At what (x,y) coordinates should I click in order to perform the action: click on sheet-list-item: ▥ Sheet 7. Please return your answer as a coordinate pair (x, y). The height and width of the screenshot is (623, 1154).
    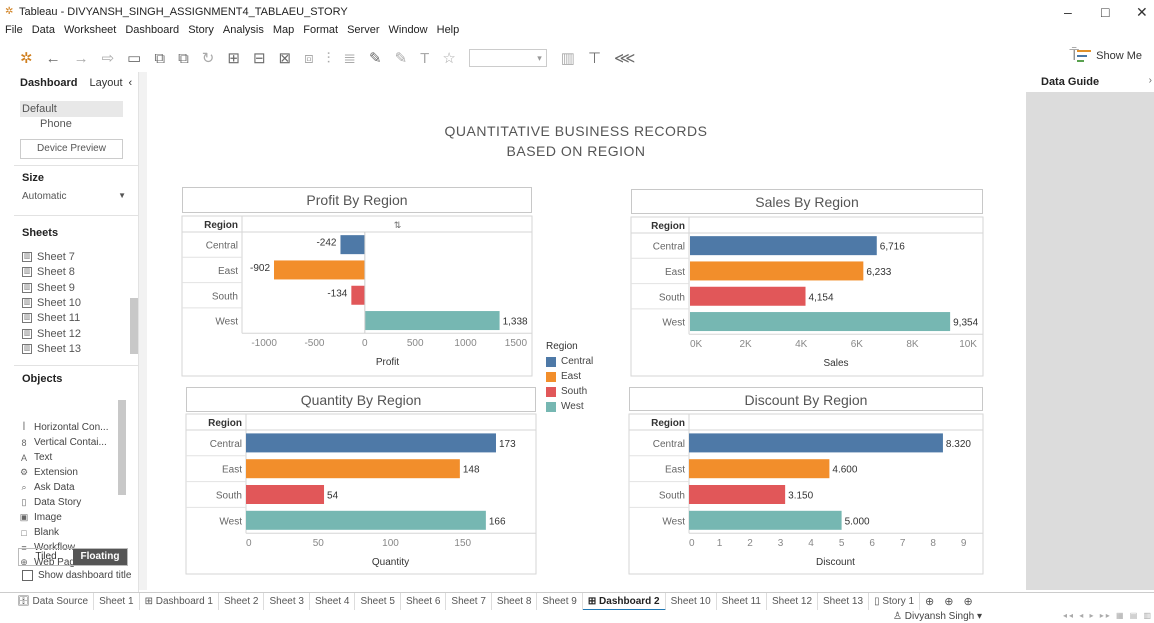
    Looking at the image, I should click on (48, 257).